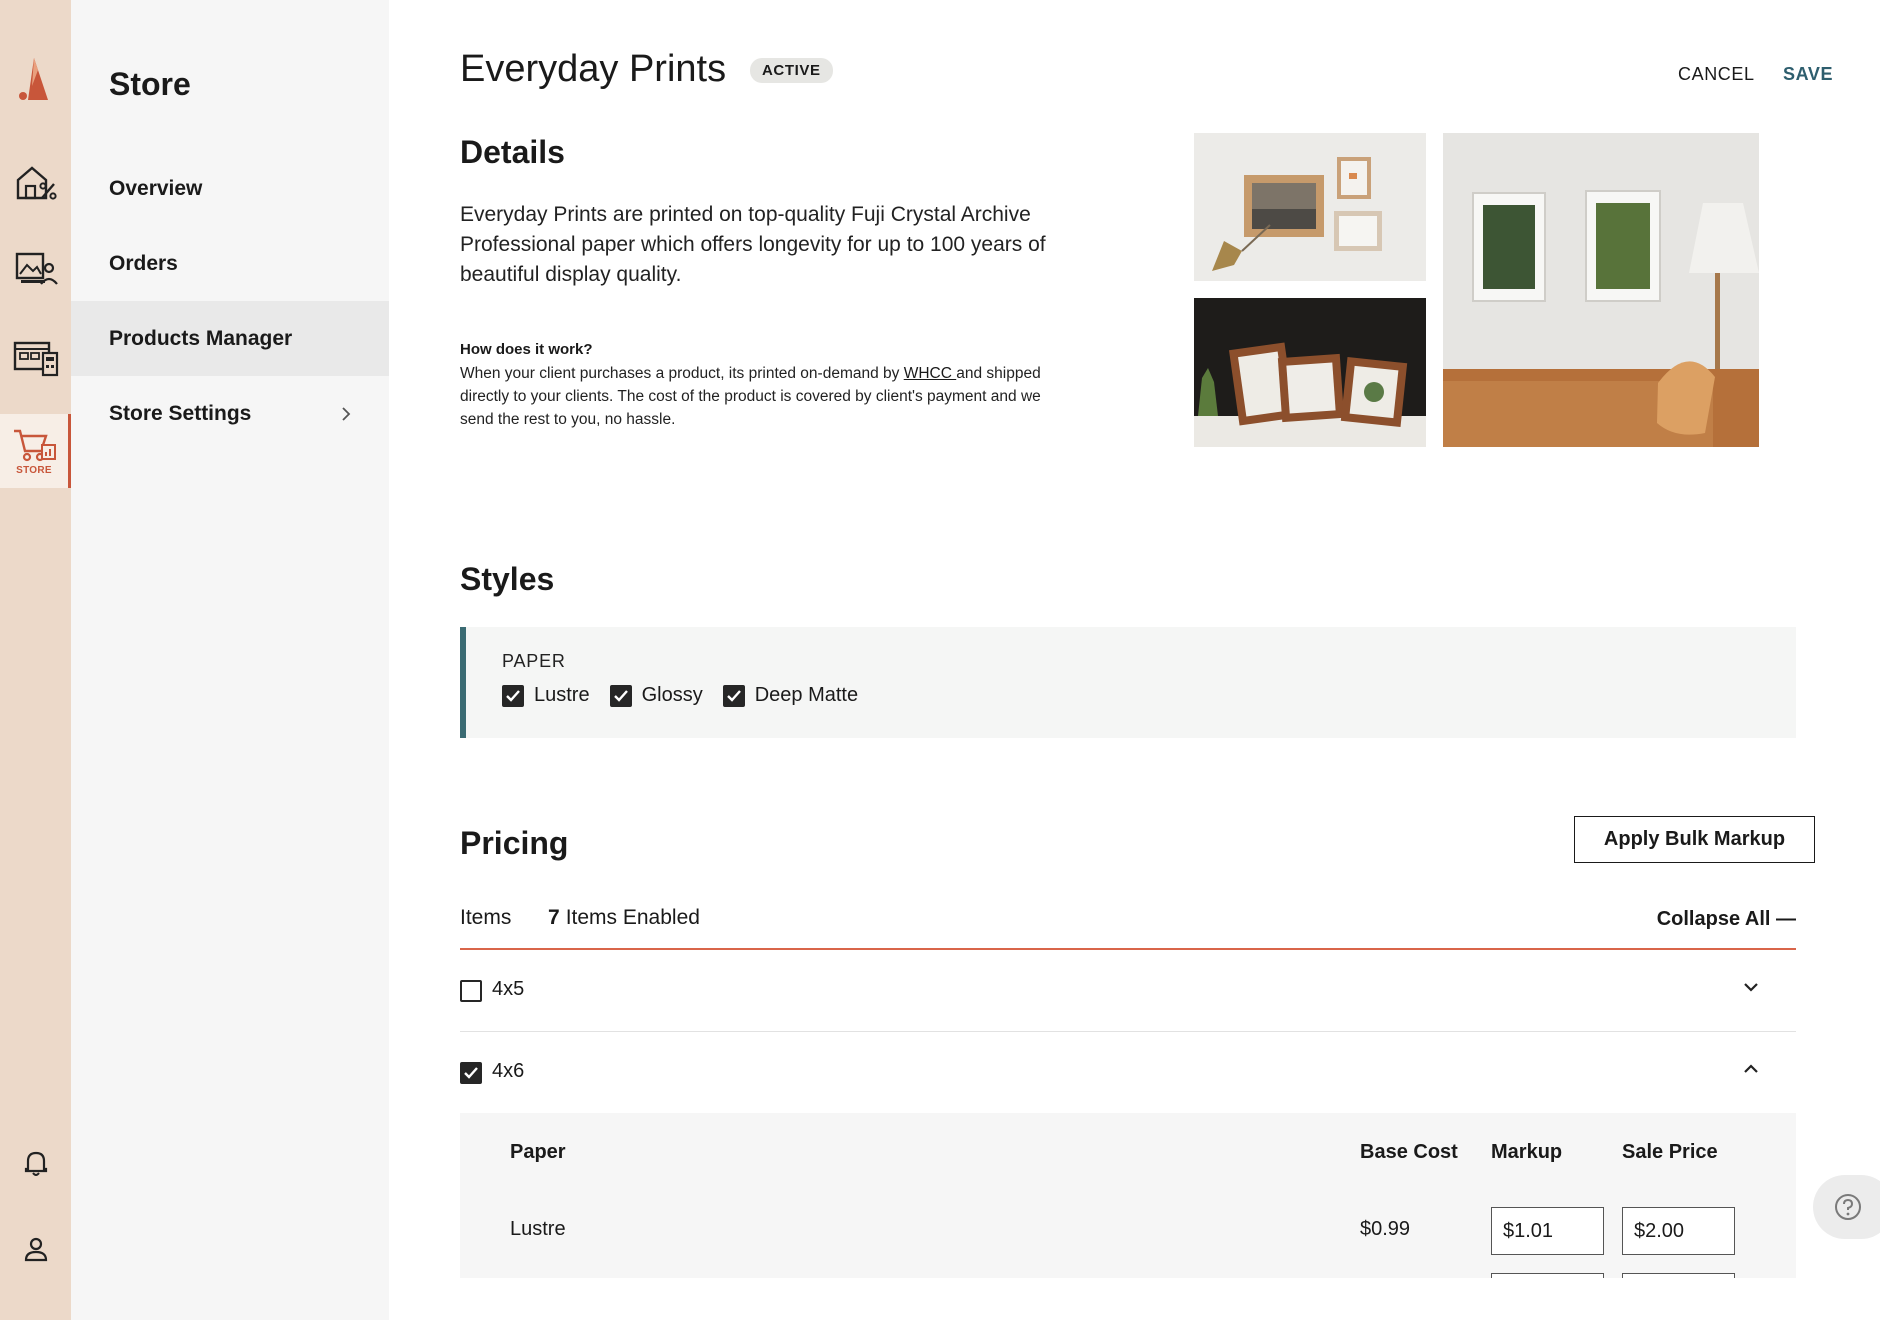 This screenshot has width=1880, height=1320. What do you see at coordinates (1678, 1231) in the screenshot?
I see `sale-price-input` at bounding box center [1678, 1231].